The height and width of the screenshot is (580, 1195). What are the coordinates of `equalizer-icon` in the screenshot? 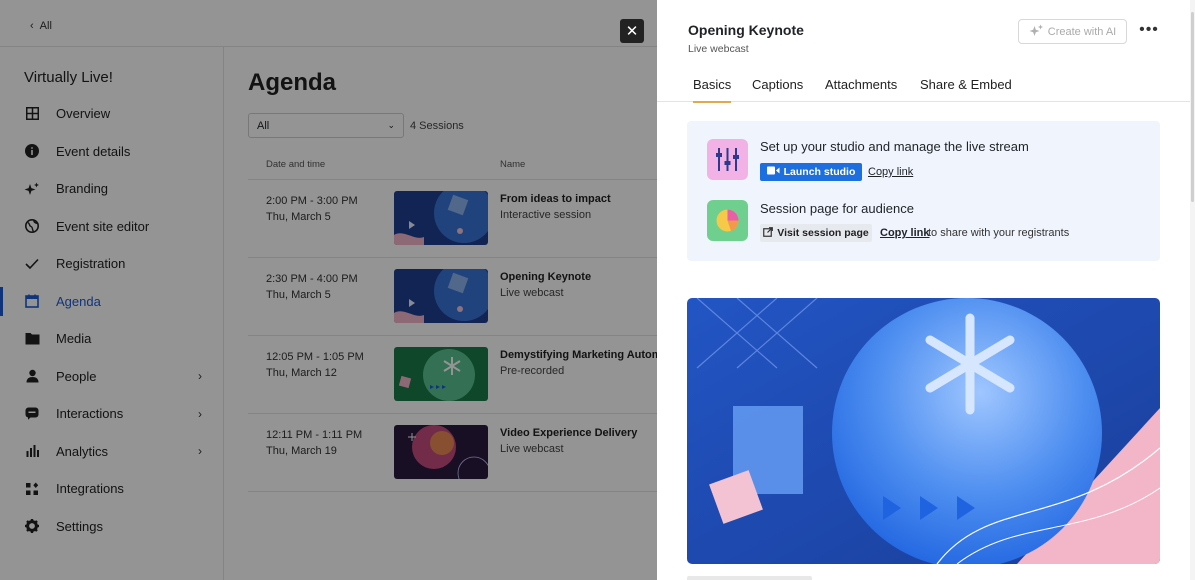 It's located at (727, 159).